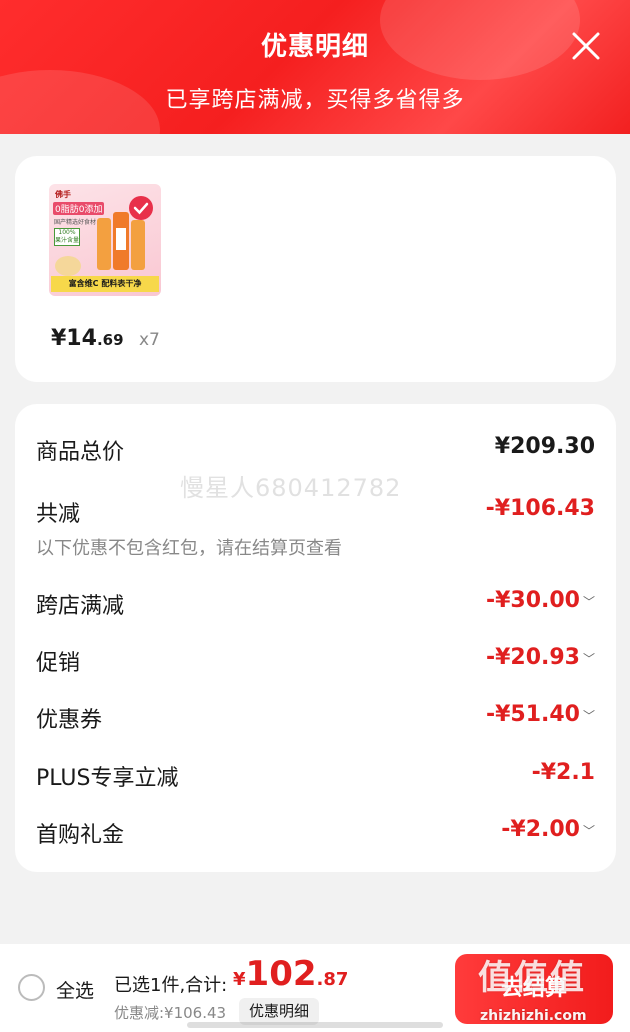 The width and height of the screenshot is (630, 1032). I want to click on select-all-radio, so click(31, 987).